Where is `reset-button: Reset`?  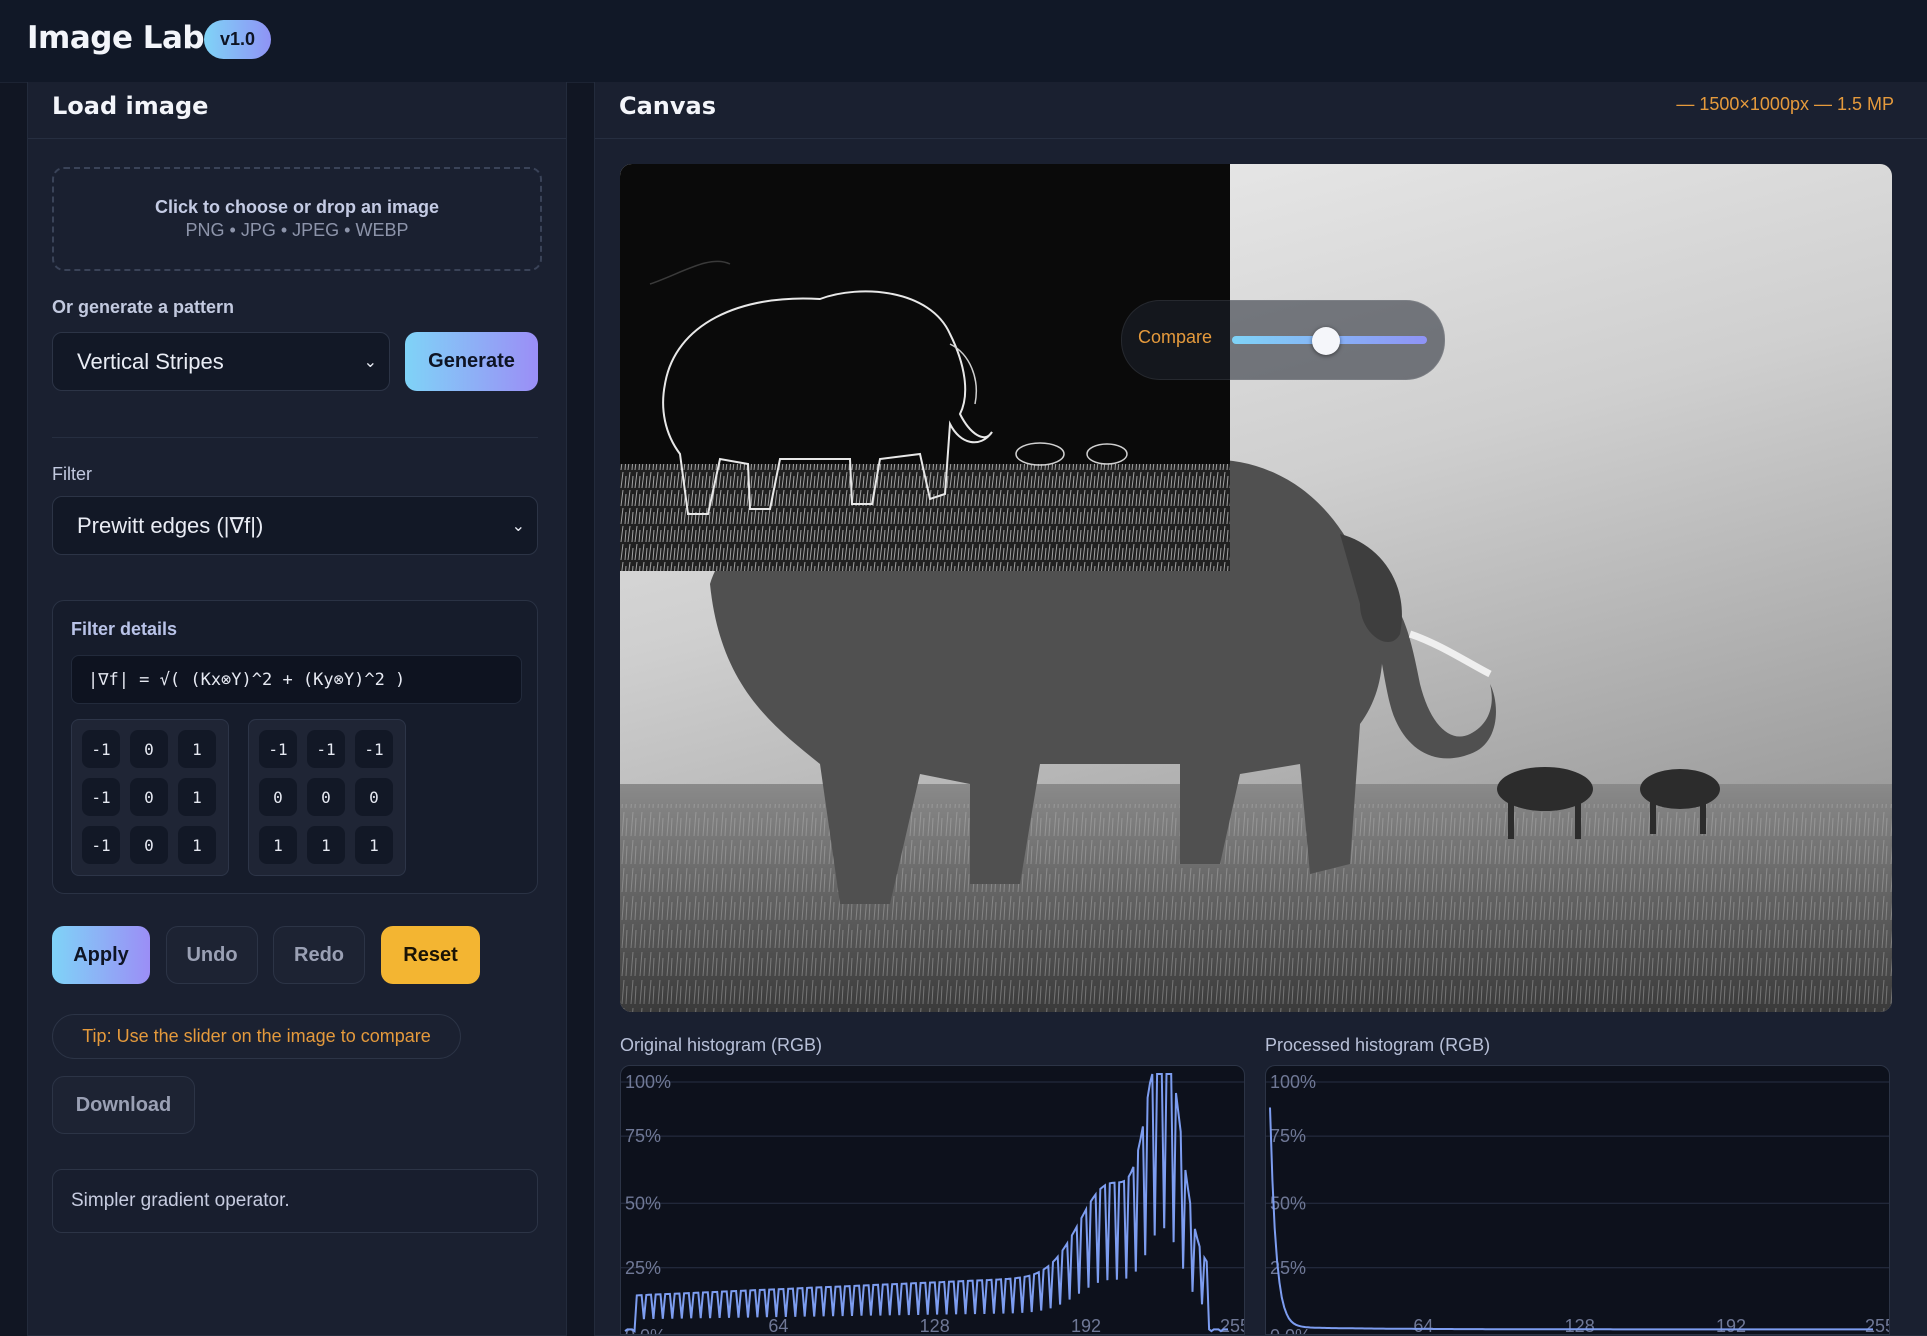
reset-button: Reset is located at coordinates (430, 955).